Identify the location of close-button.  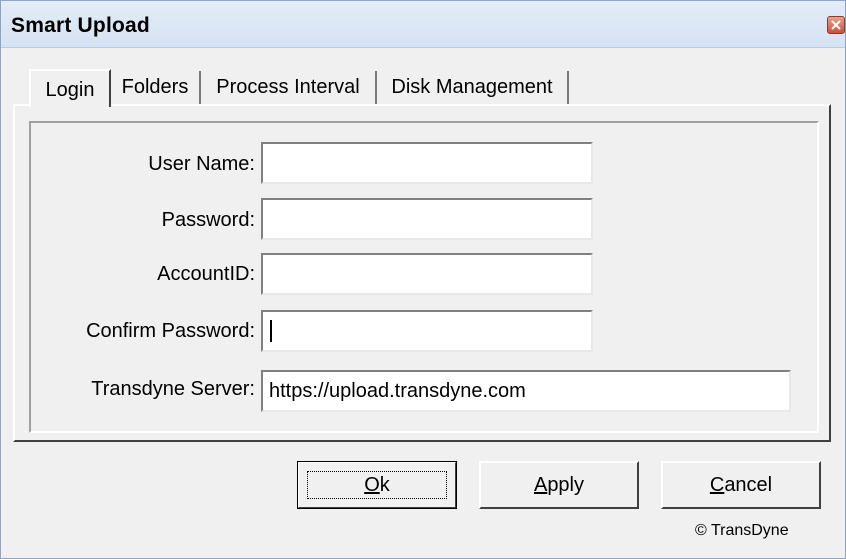
(836, 25).